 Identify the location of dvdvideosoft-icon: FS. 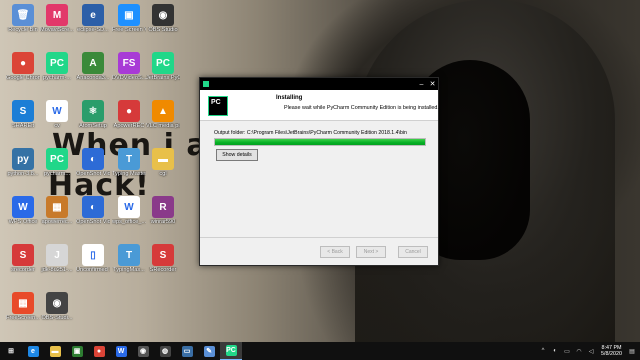
(129, 63).